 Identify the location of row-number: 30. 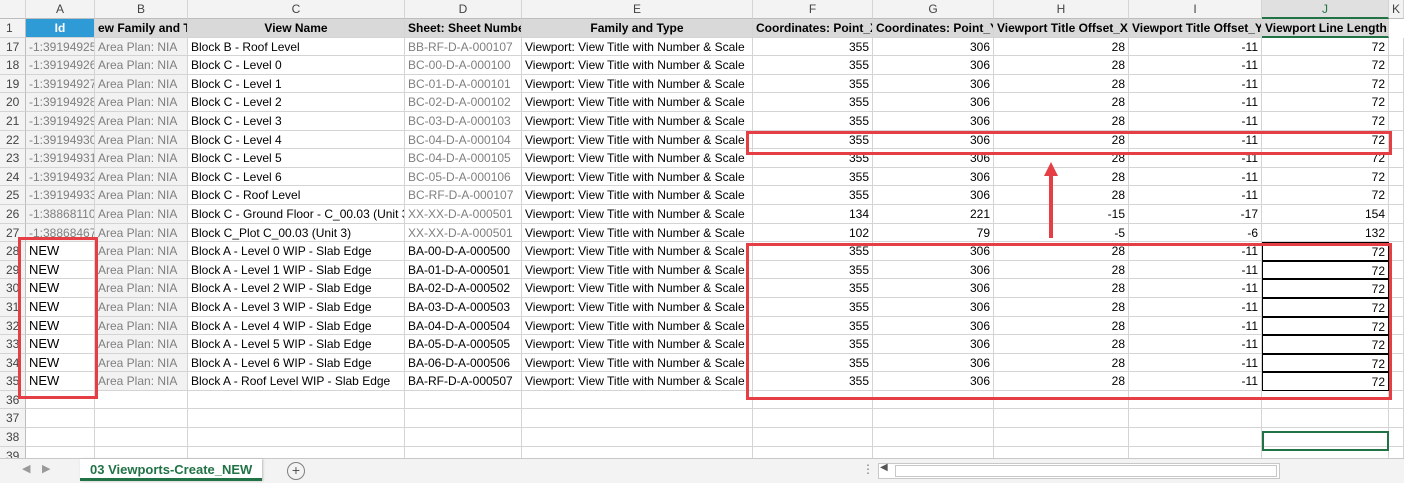
(13, 288).